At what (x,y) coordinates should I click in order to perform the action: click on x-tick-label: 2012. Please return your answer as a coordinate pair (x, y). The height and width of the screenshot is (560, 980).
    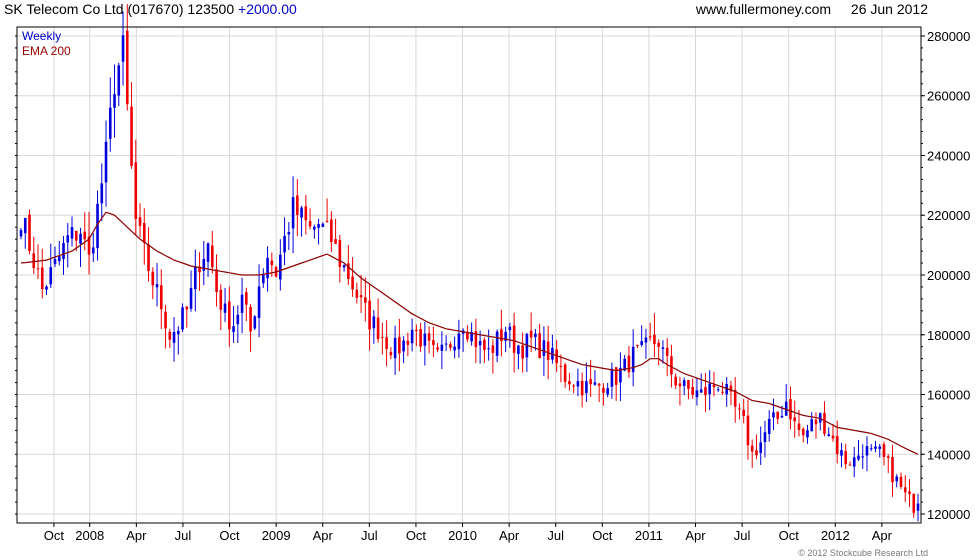
    Looking at the image, I should click on (835, 535).